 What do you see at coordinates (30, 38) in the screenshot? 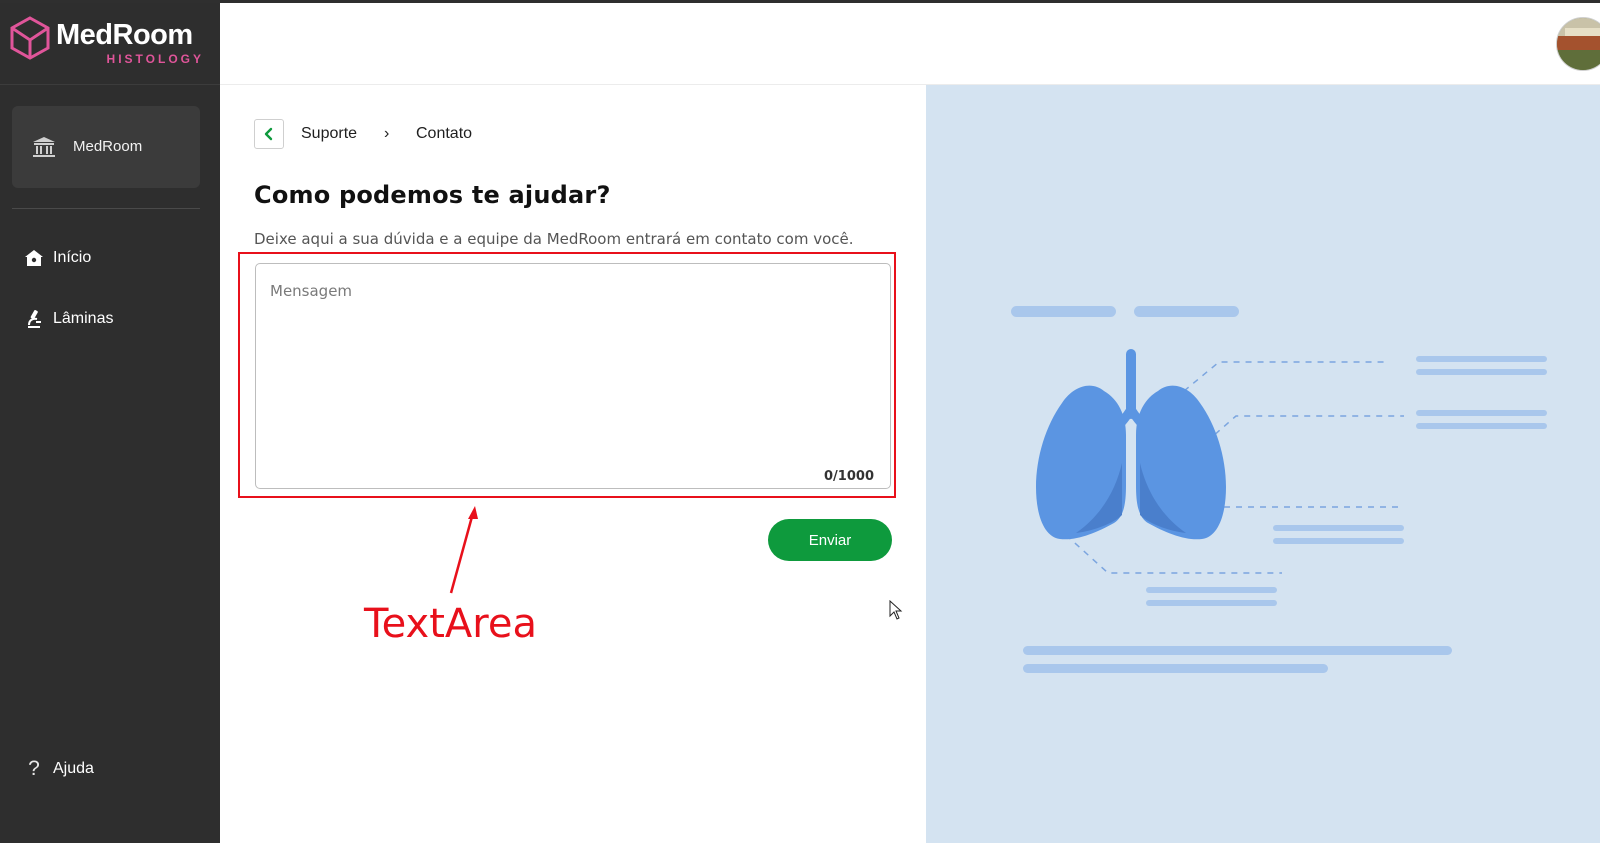
I see `medroom-logo-icon` at bounding box center [30, 38].